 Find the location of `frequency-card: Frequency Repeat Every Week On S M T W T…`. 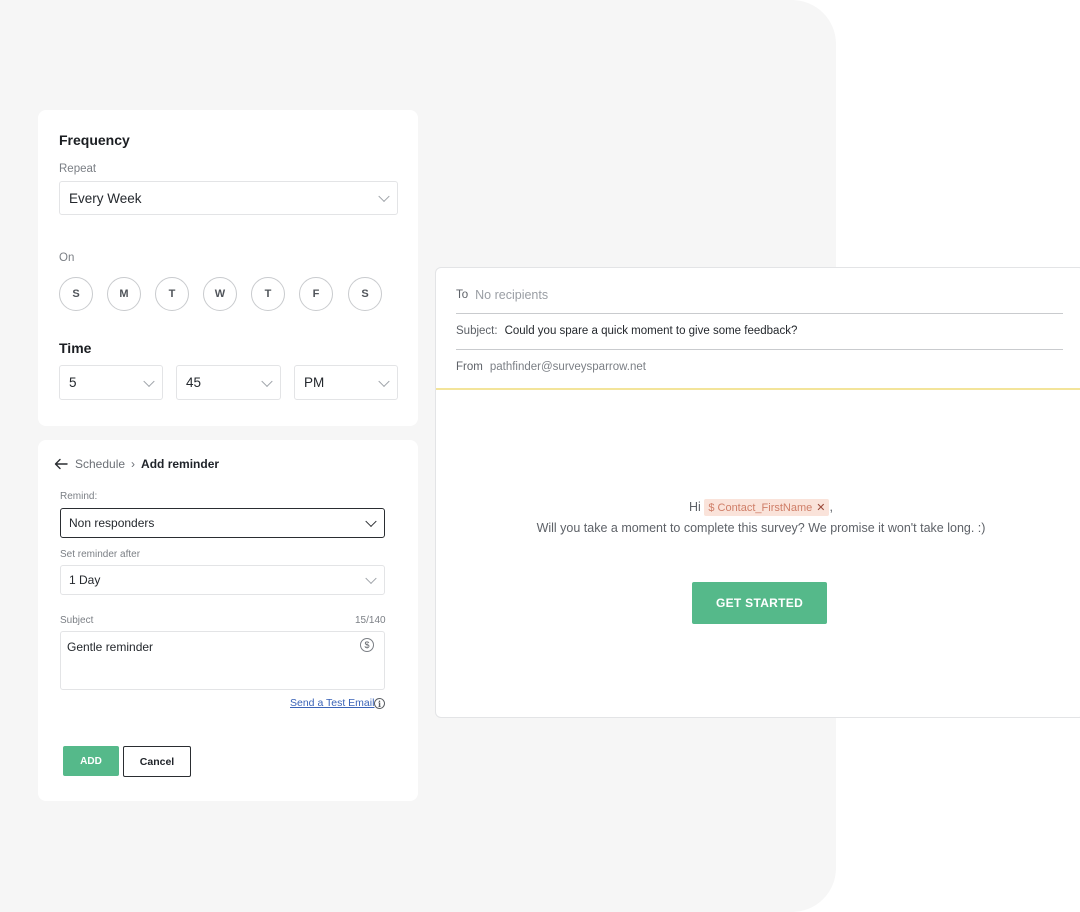

frequency-card: Frequency Repeat Every Week On S M T W T… is located at coordinates (228, 268).